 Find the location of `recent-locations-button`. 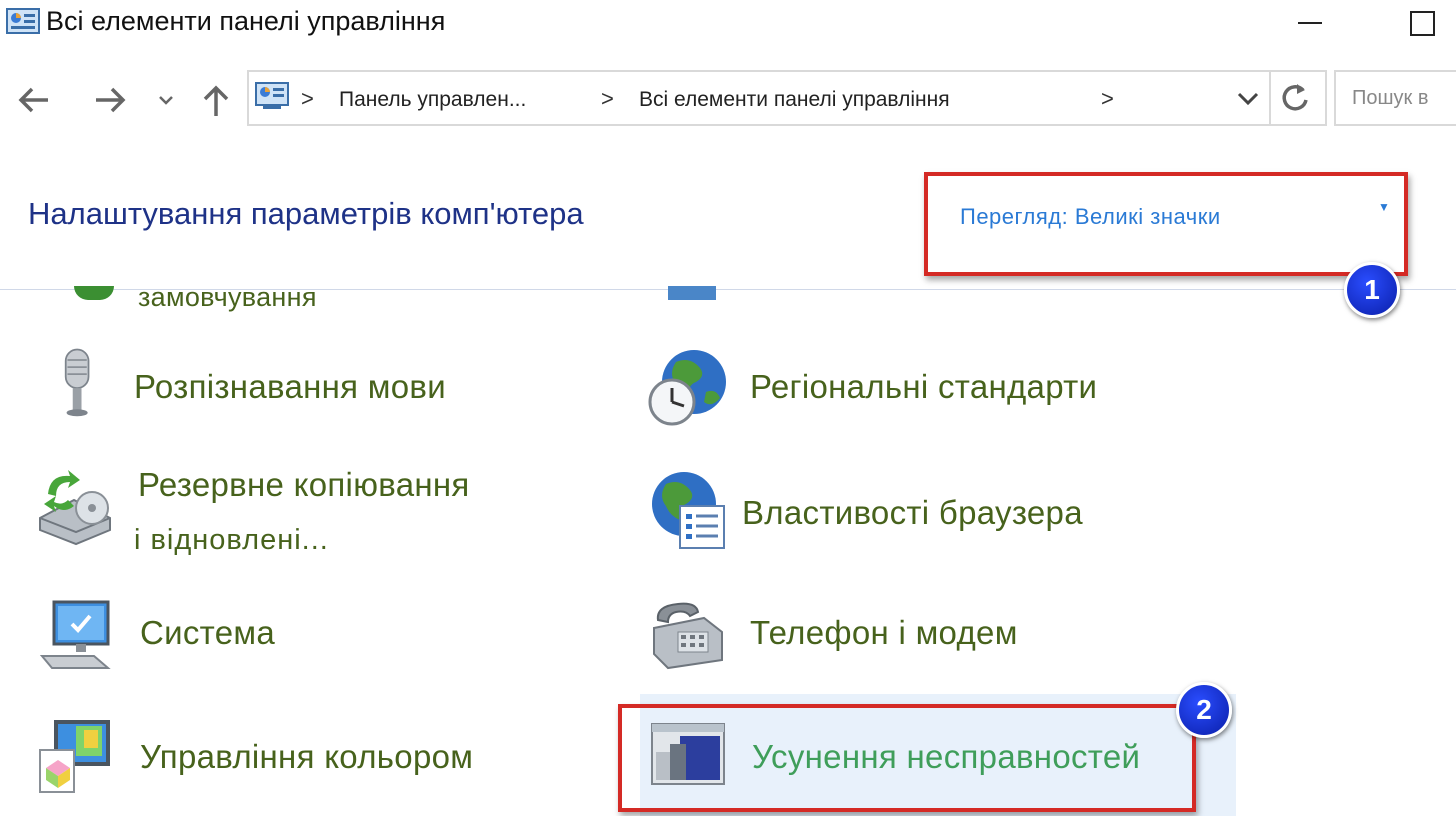

recent-locations-button is located at coordinates (166, 100).